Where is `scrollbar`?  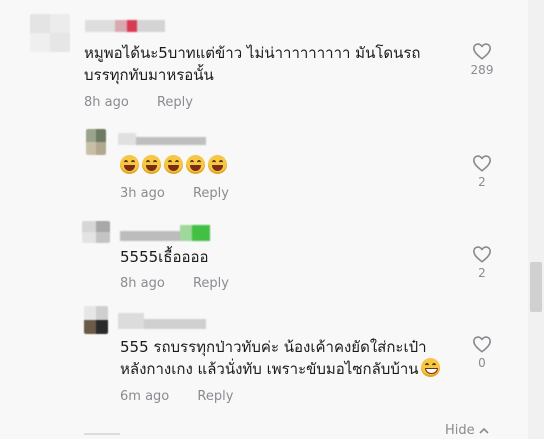
scrollbar is located at coordinates (536, 219).